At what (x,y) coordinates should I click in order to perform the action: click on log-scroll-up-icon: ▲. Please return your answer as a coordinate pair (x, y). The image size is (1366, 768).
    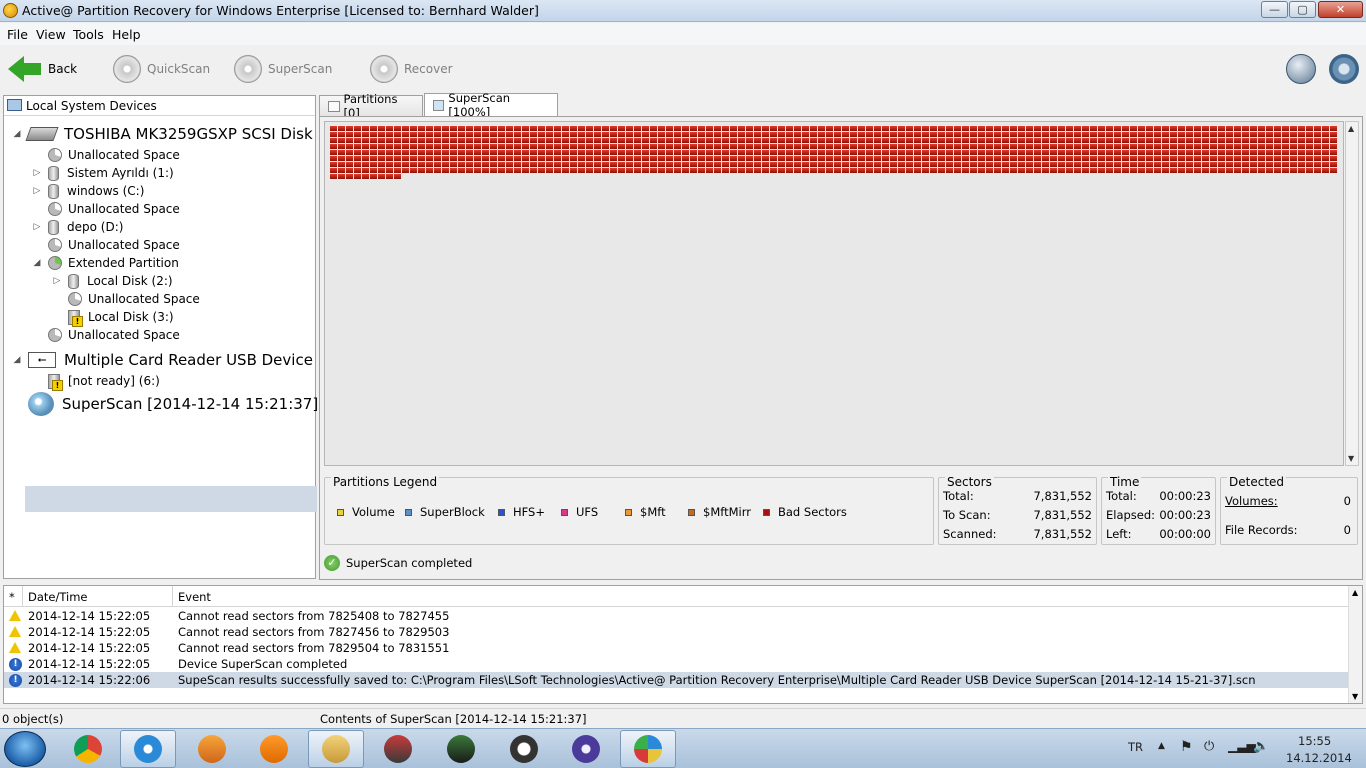
    Looking at the image, I should click on (1355, 592).